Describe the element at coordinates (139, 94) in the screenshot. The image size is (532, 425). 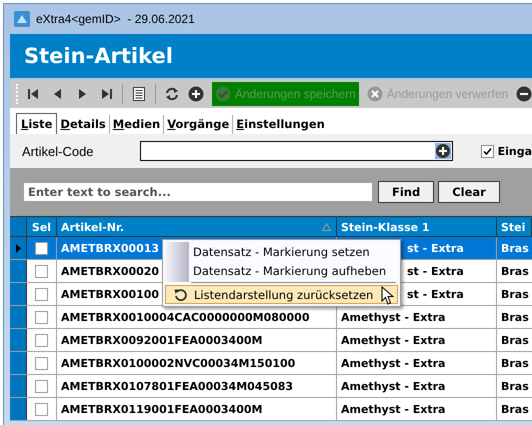
I see `list-icon` at that location.